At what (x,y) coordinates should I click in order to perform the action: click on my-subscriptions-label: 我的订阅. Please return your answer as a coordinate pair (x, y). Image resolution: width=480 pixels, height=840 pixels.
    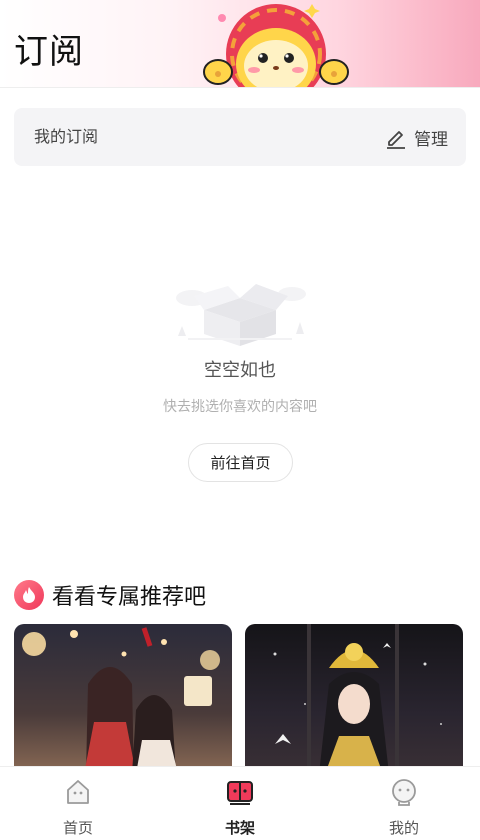
    Looking at the image, I should click on (66, 136).